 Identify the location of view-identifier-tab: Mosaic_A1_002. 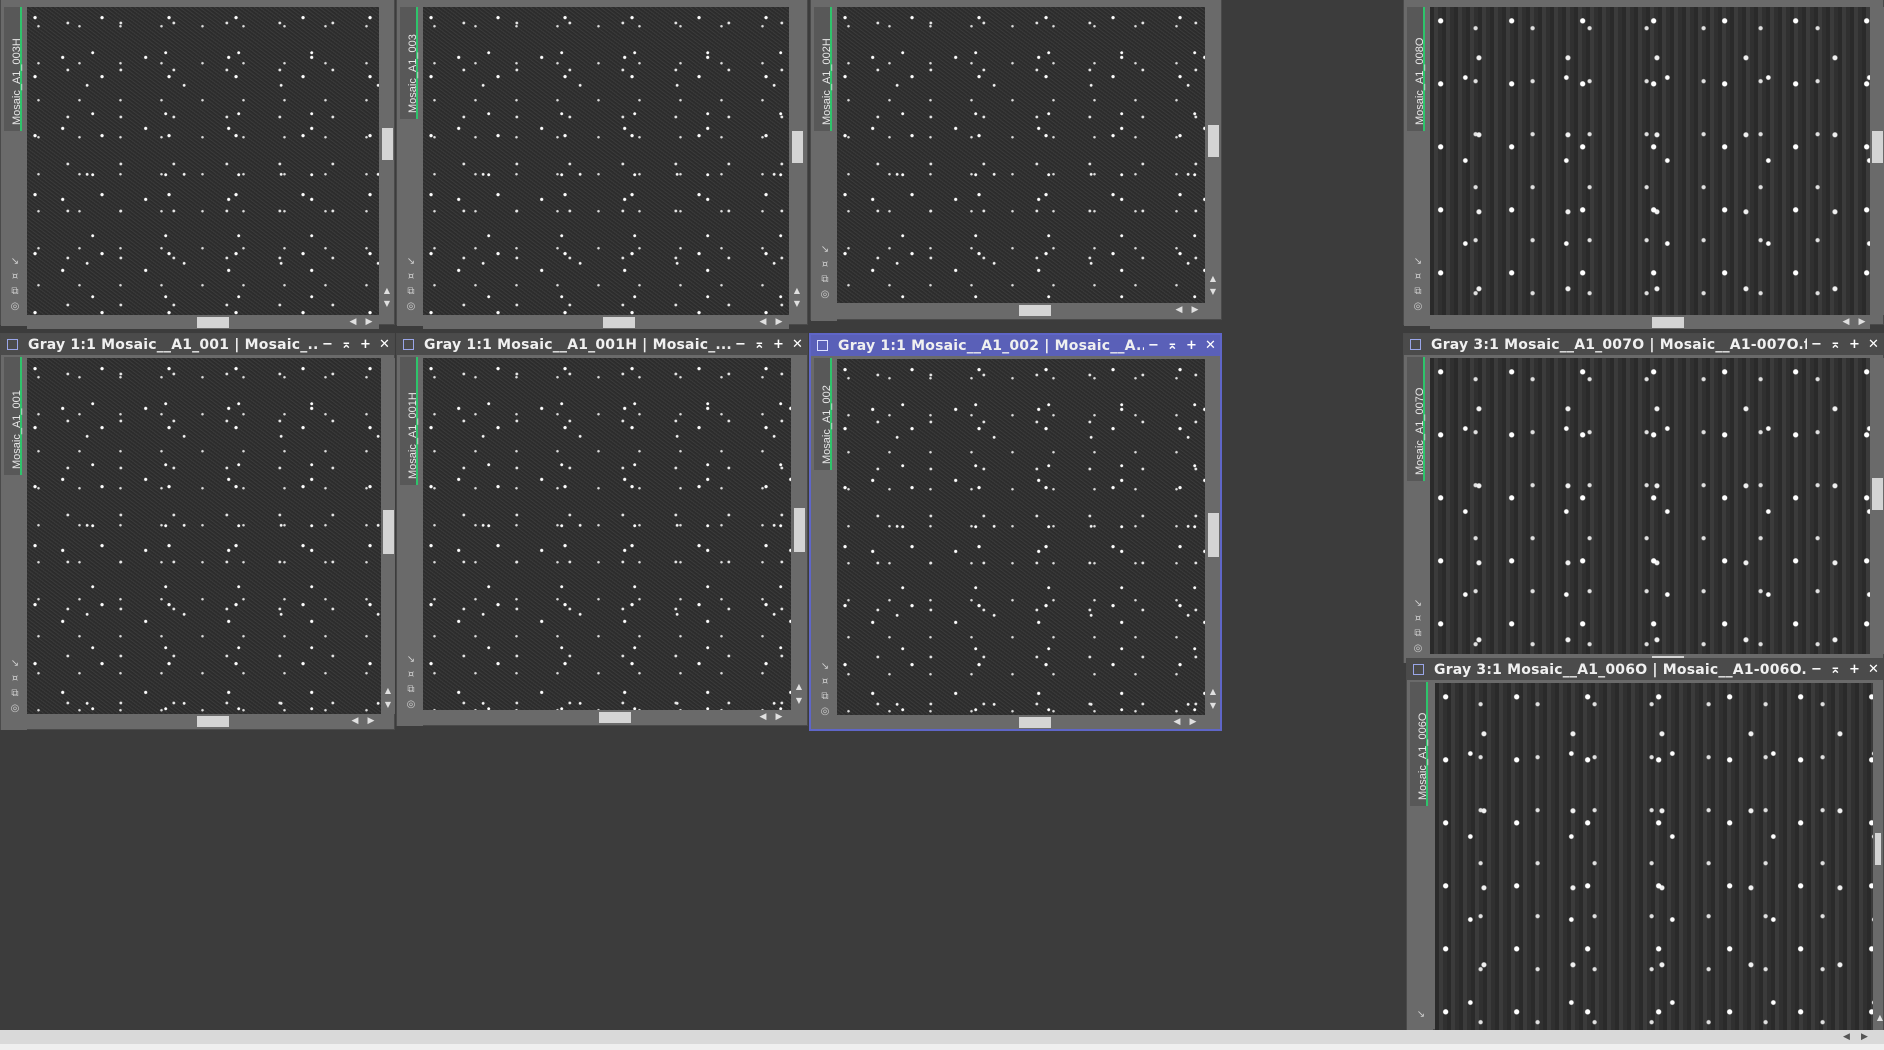
(823, 414).